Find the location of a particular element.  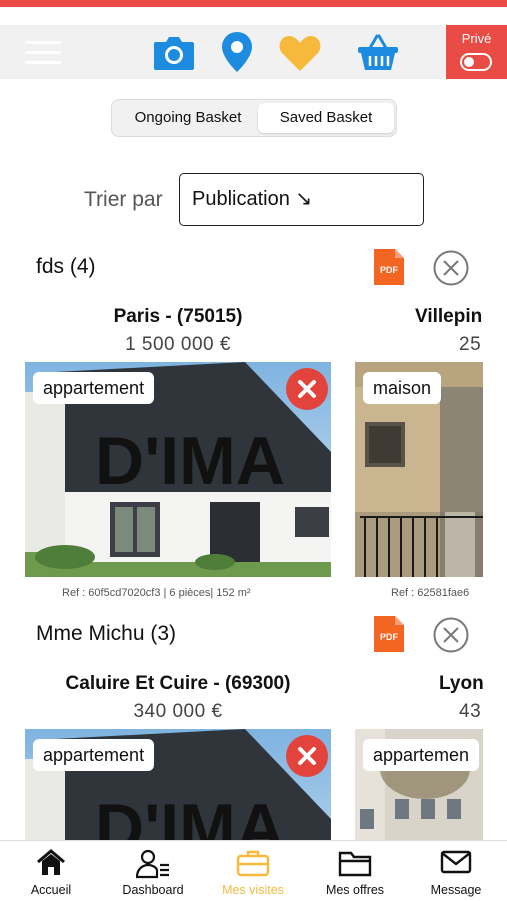

tab-ongoing-basket: Ongoing Basket is located at coordinates (188, 118).